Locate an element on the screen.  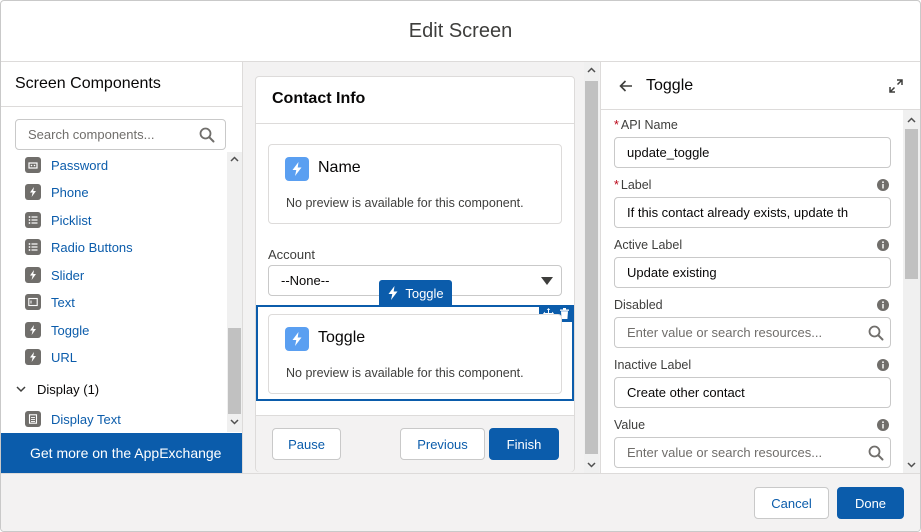
slider-icon is located at coordinates (33, 275).